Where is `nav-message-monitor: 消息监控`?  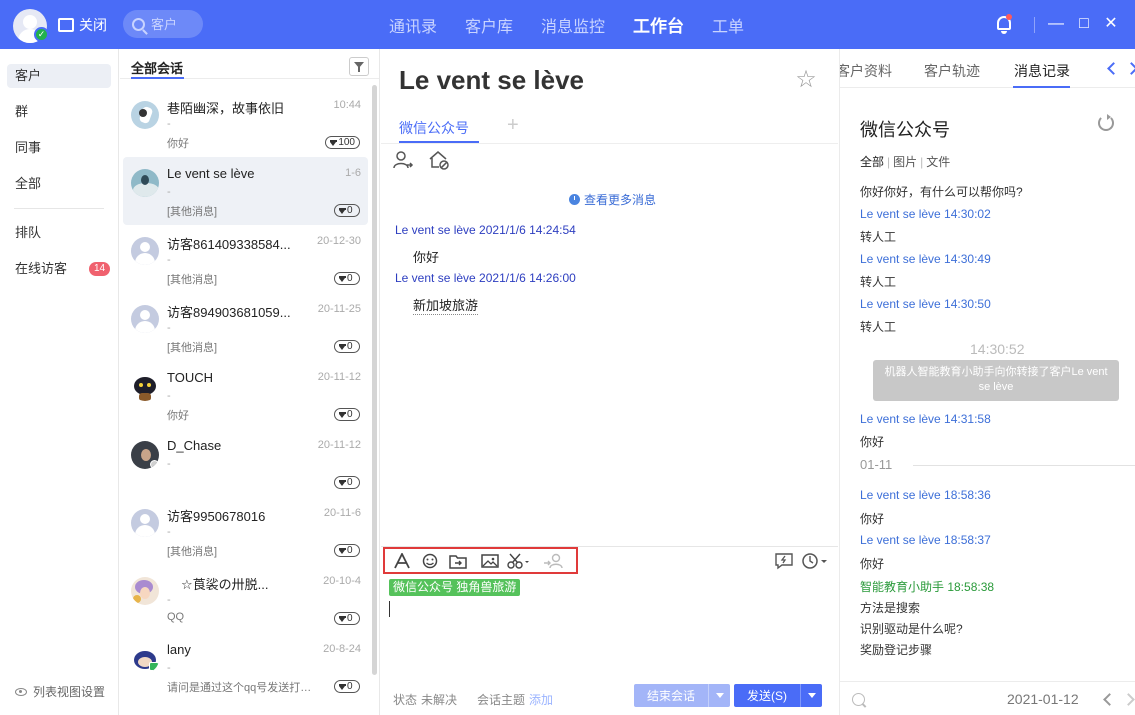
nav-message-monitor: 消息监控 is located at coordinates (573, 25).